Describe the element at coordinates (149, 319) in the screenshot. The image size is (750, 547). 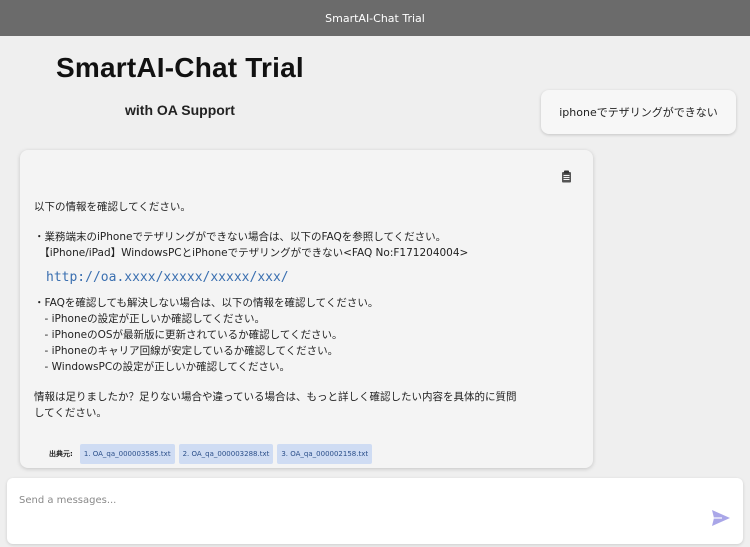
I see `message-line: - iPhoneの設定が正しいか確認してください。` at that location.